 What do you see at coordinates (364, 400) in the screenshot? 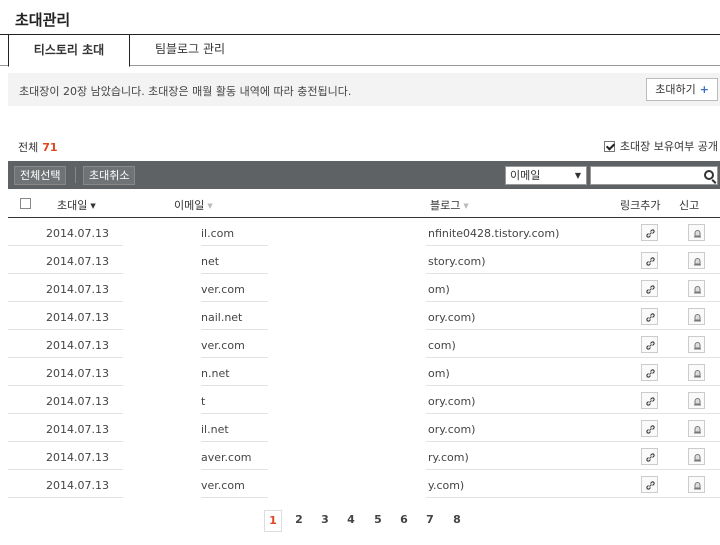
I see `table-row: 2014.07.13 t ory.com)` at bounding box center [364, 400].